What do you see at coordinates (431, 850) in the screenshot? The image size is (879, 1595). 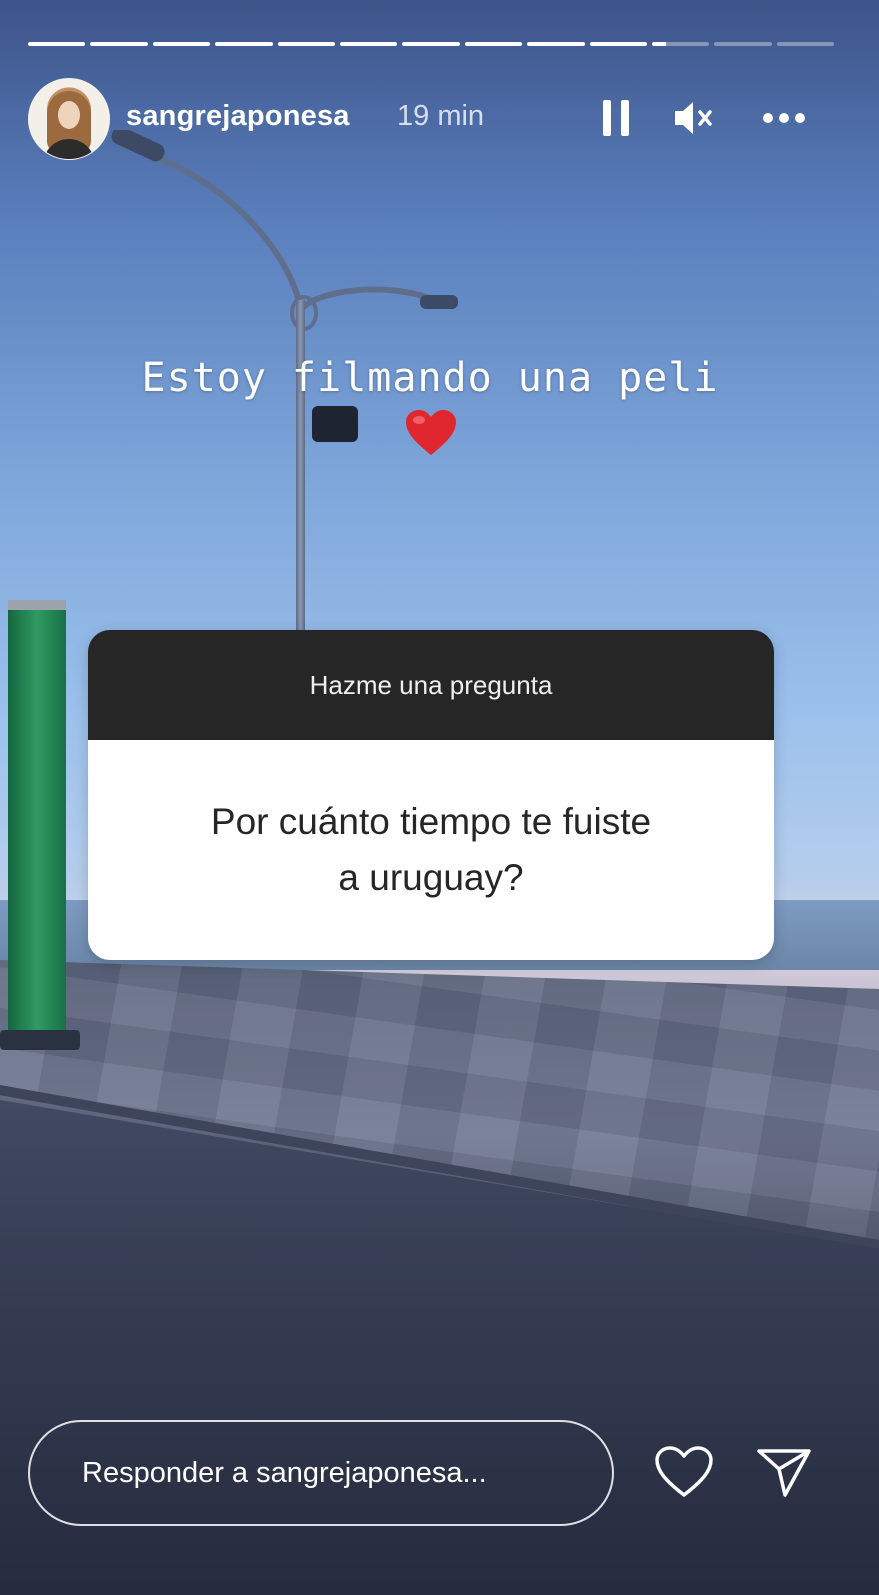 I see `question-sticker-body: Por cuánto tiempo te fuiste a uruguay?` at bounding box center [431, 850].